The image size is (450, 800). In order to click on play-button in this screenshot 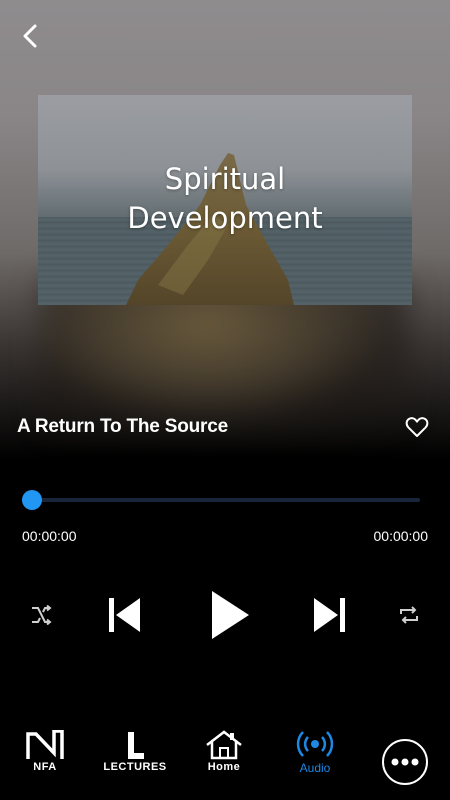, I will do `click(230, 615)`.